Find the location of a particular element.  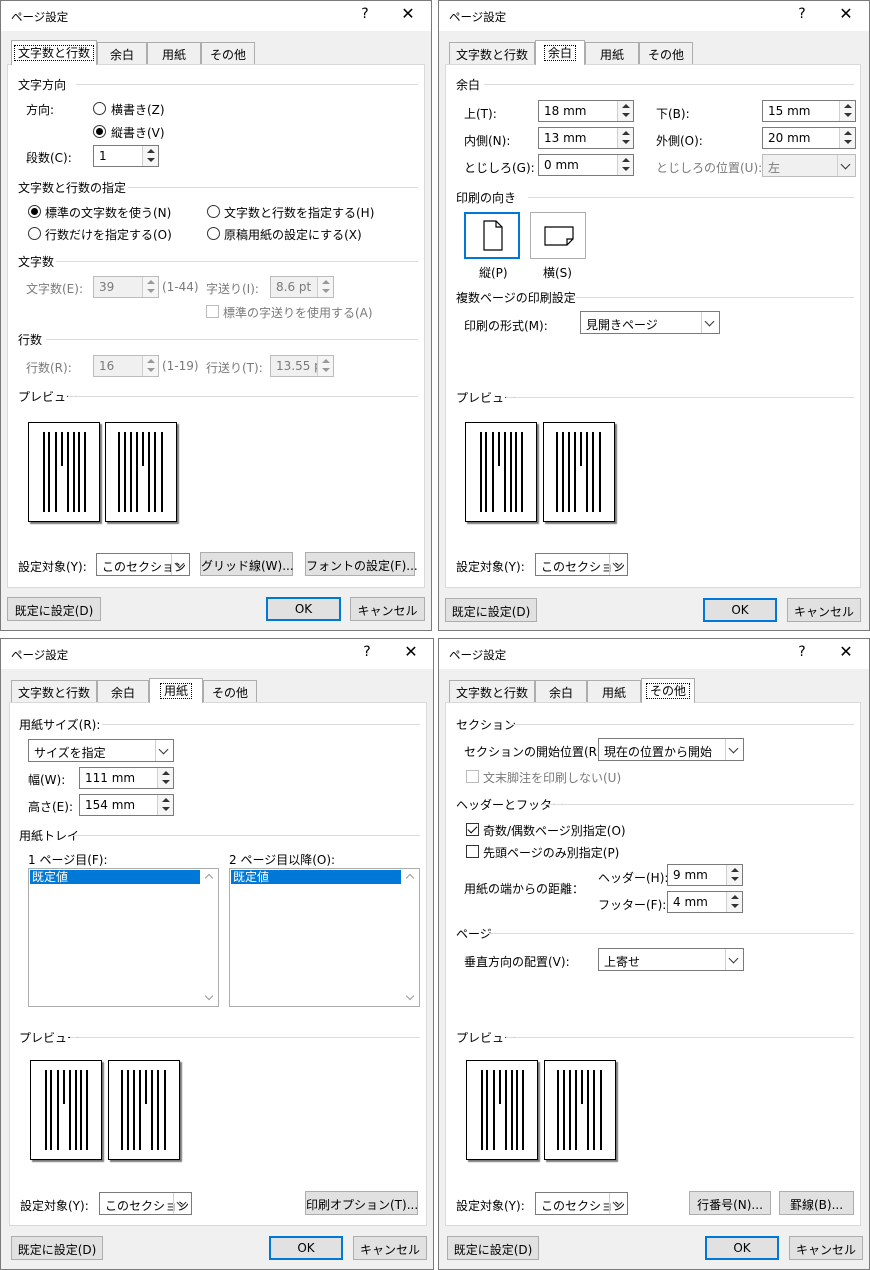

lines-only-radio is located at coordinates (34, 233).